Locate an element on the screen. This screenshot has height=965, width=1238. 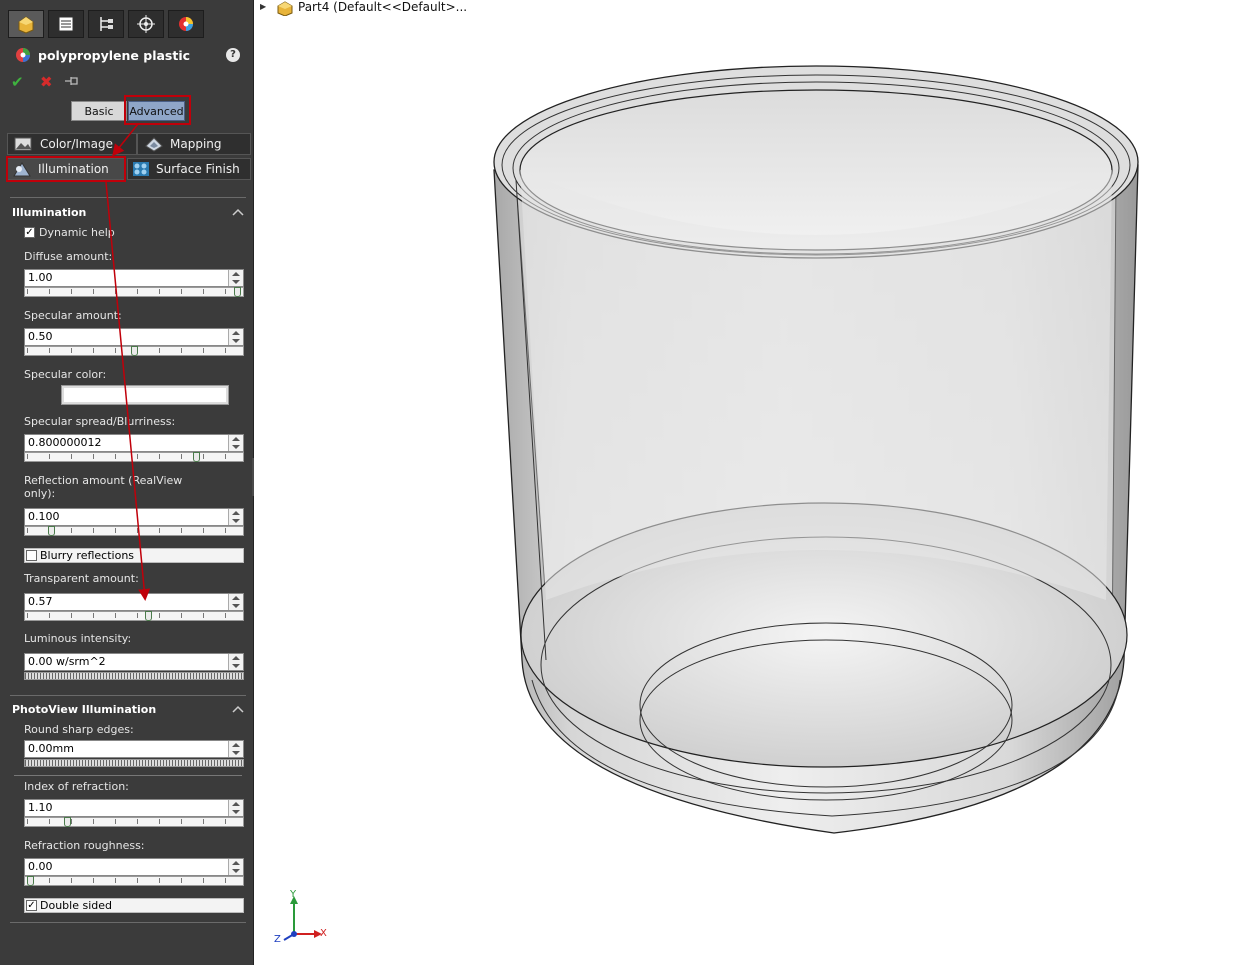
axis-x-label: X is located at coordinates (323, 933).